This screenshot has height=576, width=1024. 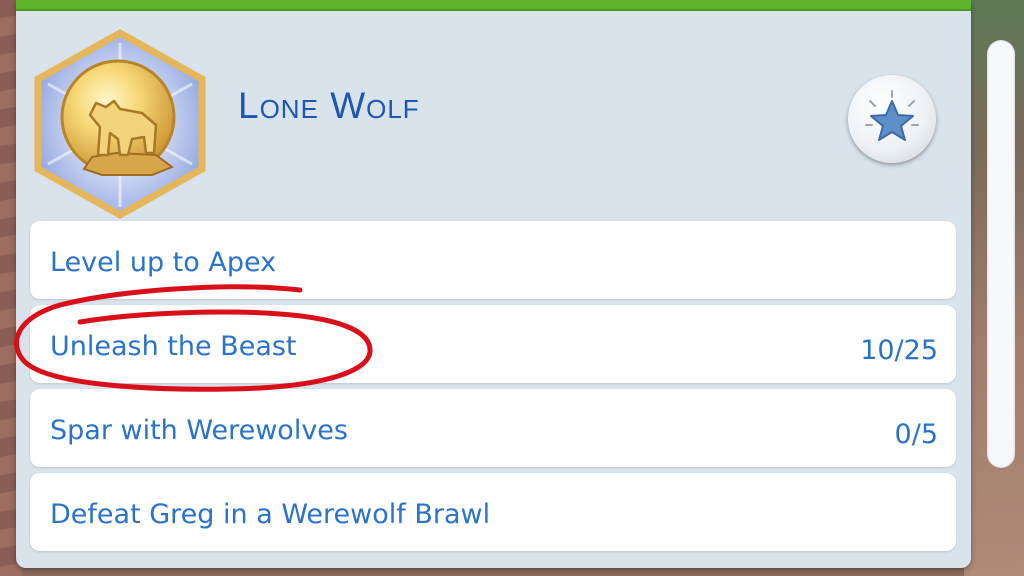 What do you see at coordinates (270, 514) in the screenshot?
I see `milestone-label: Defeat Greg in a Werewolf Brawl` at bounding box center [270, 514].